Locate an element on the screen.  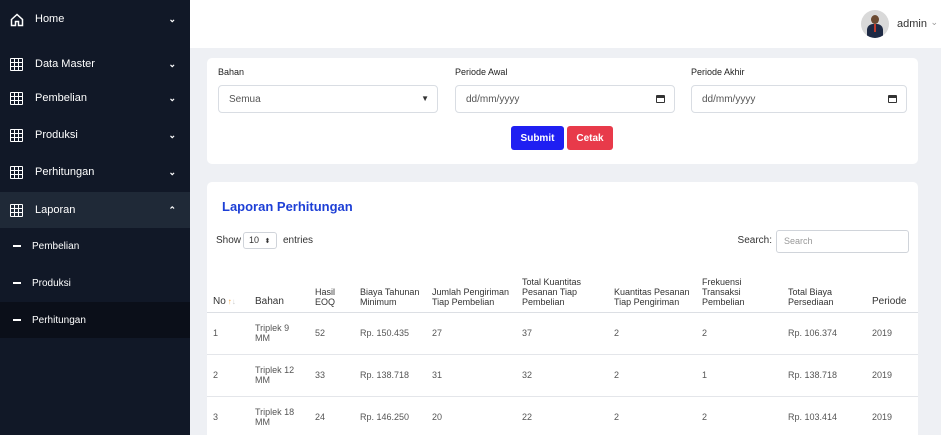
sidebar-subitem-produksi: Produksi is located at coordinates (95, 283).